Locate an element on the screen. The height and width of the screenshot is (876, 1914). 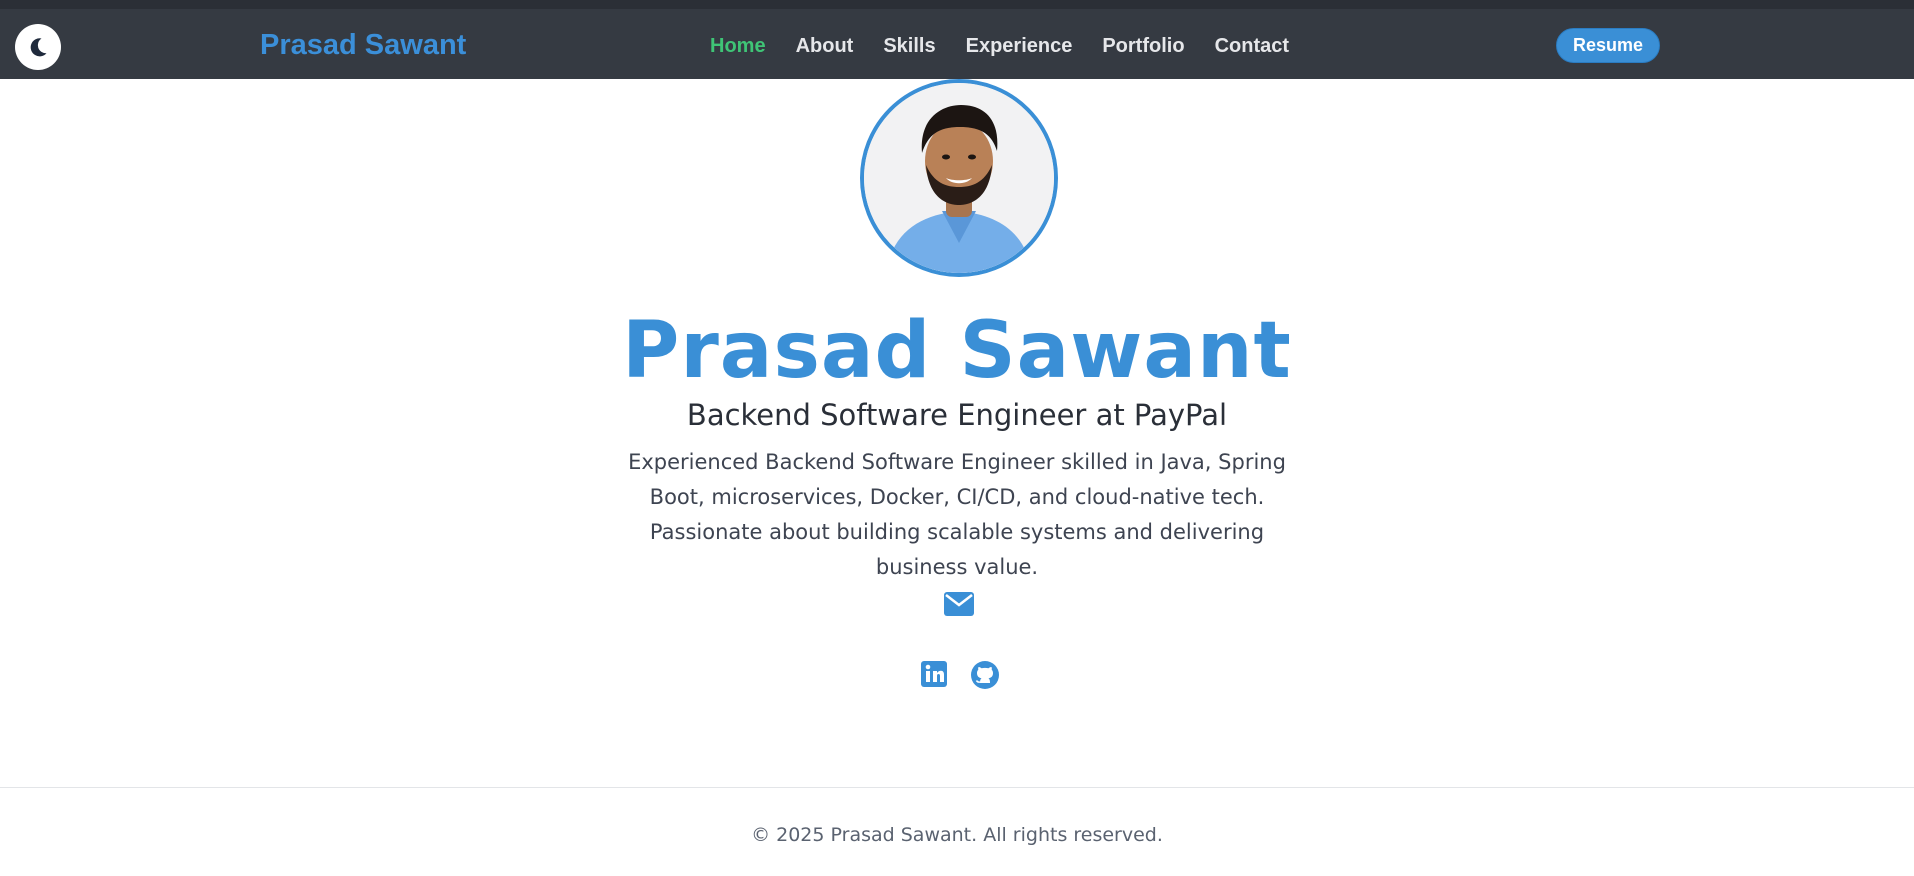
linkedin-icon is located at coordinates (934, 674).